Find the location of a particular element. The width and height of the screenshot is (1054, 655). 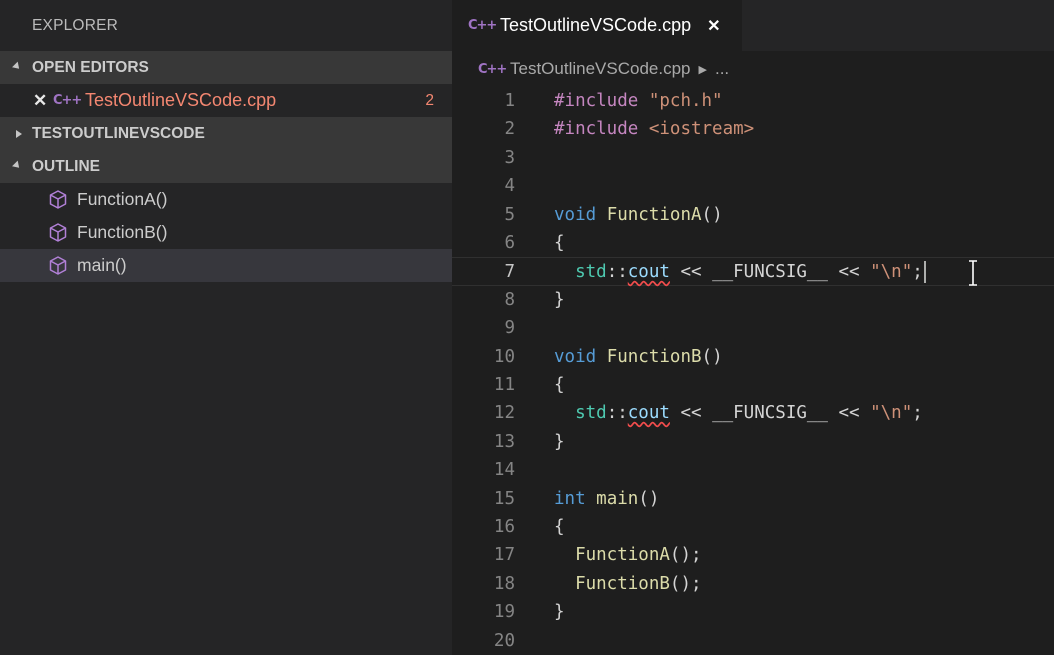

code-text: #include <iostream> is located at coordinates (654, 129).